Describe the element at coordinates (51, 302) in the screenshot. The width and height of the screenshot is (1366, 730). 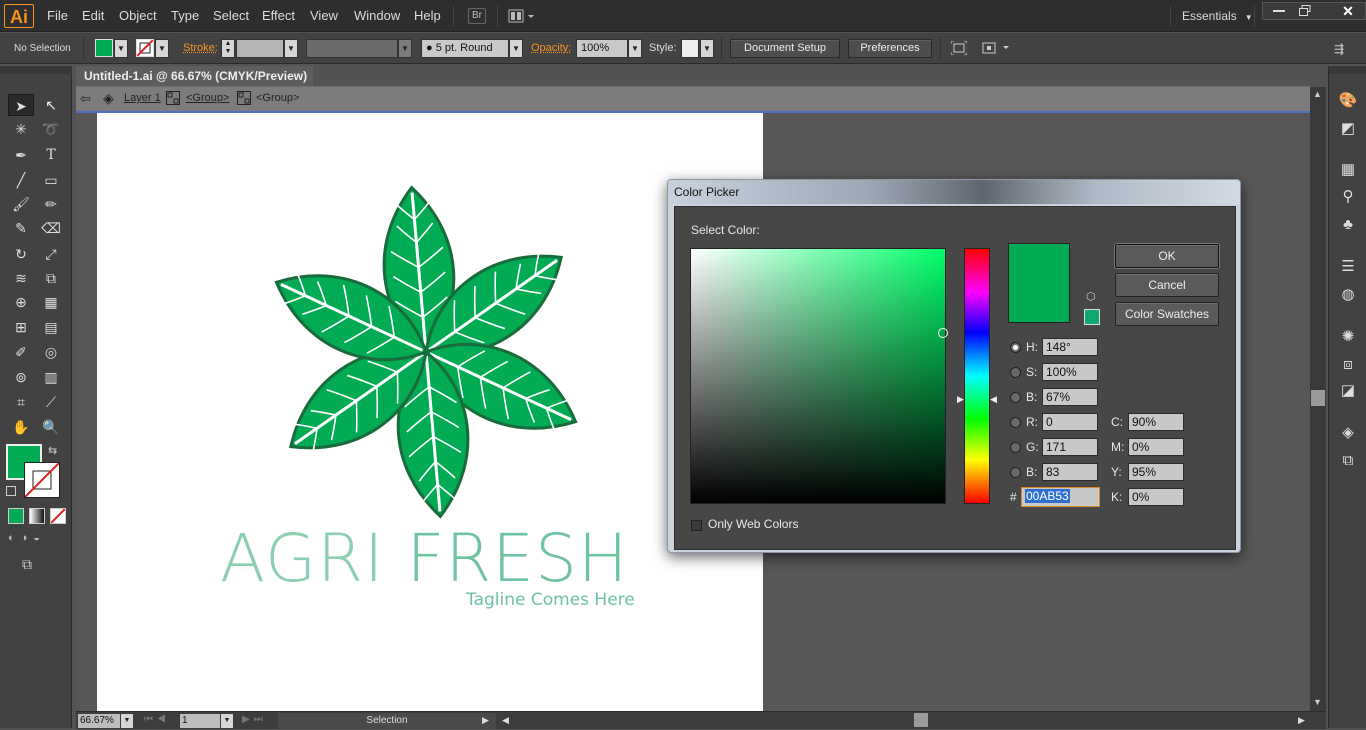
I see `perspective-grid-tool-icon: ▦` at that location.